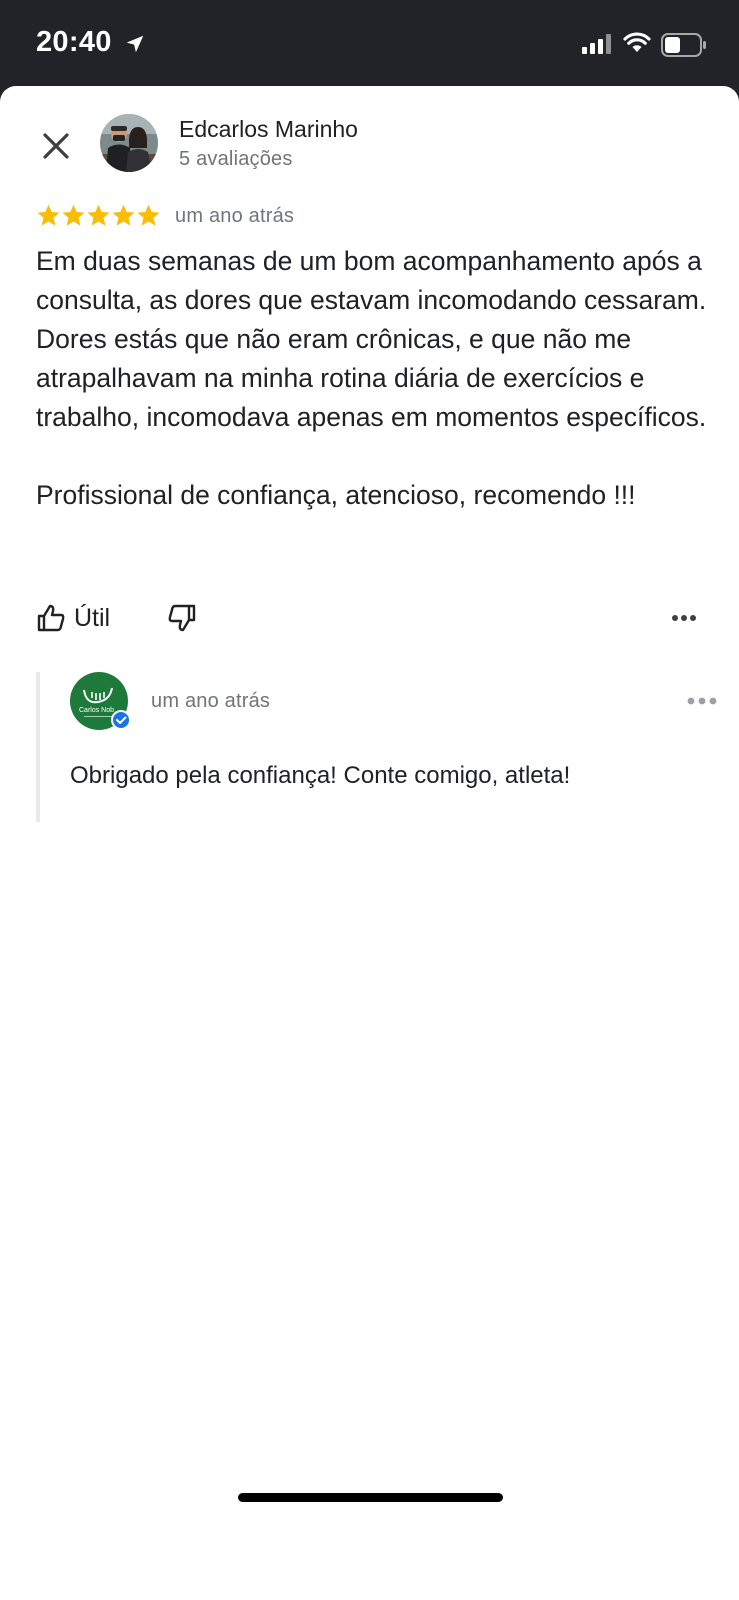 This screenshot has height=1600, width=739. I want to click on owner-avatar: Carlos Nob, so click(100, 701).